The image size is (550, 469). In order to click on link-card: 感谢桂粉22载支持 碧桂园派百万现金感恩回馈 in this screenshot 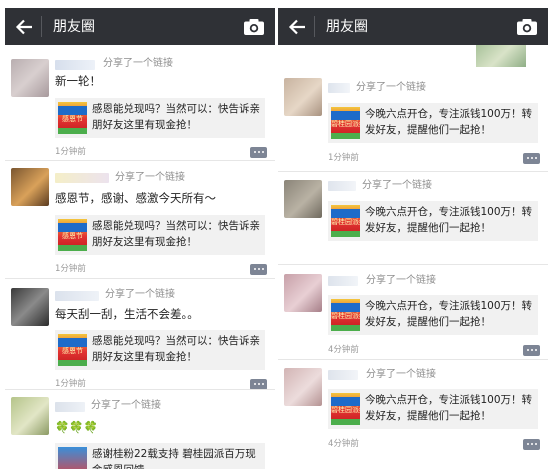, I will do `click(160, 456)`.